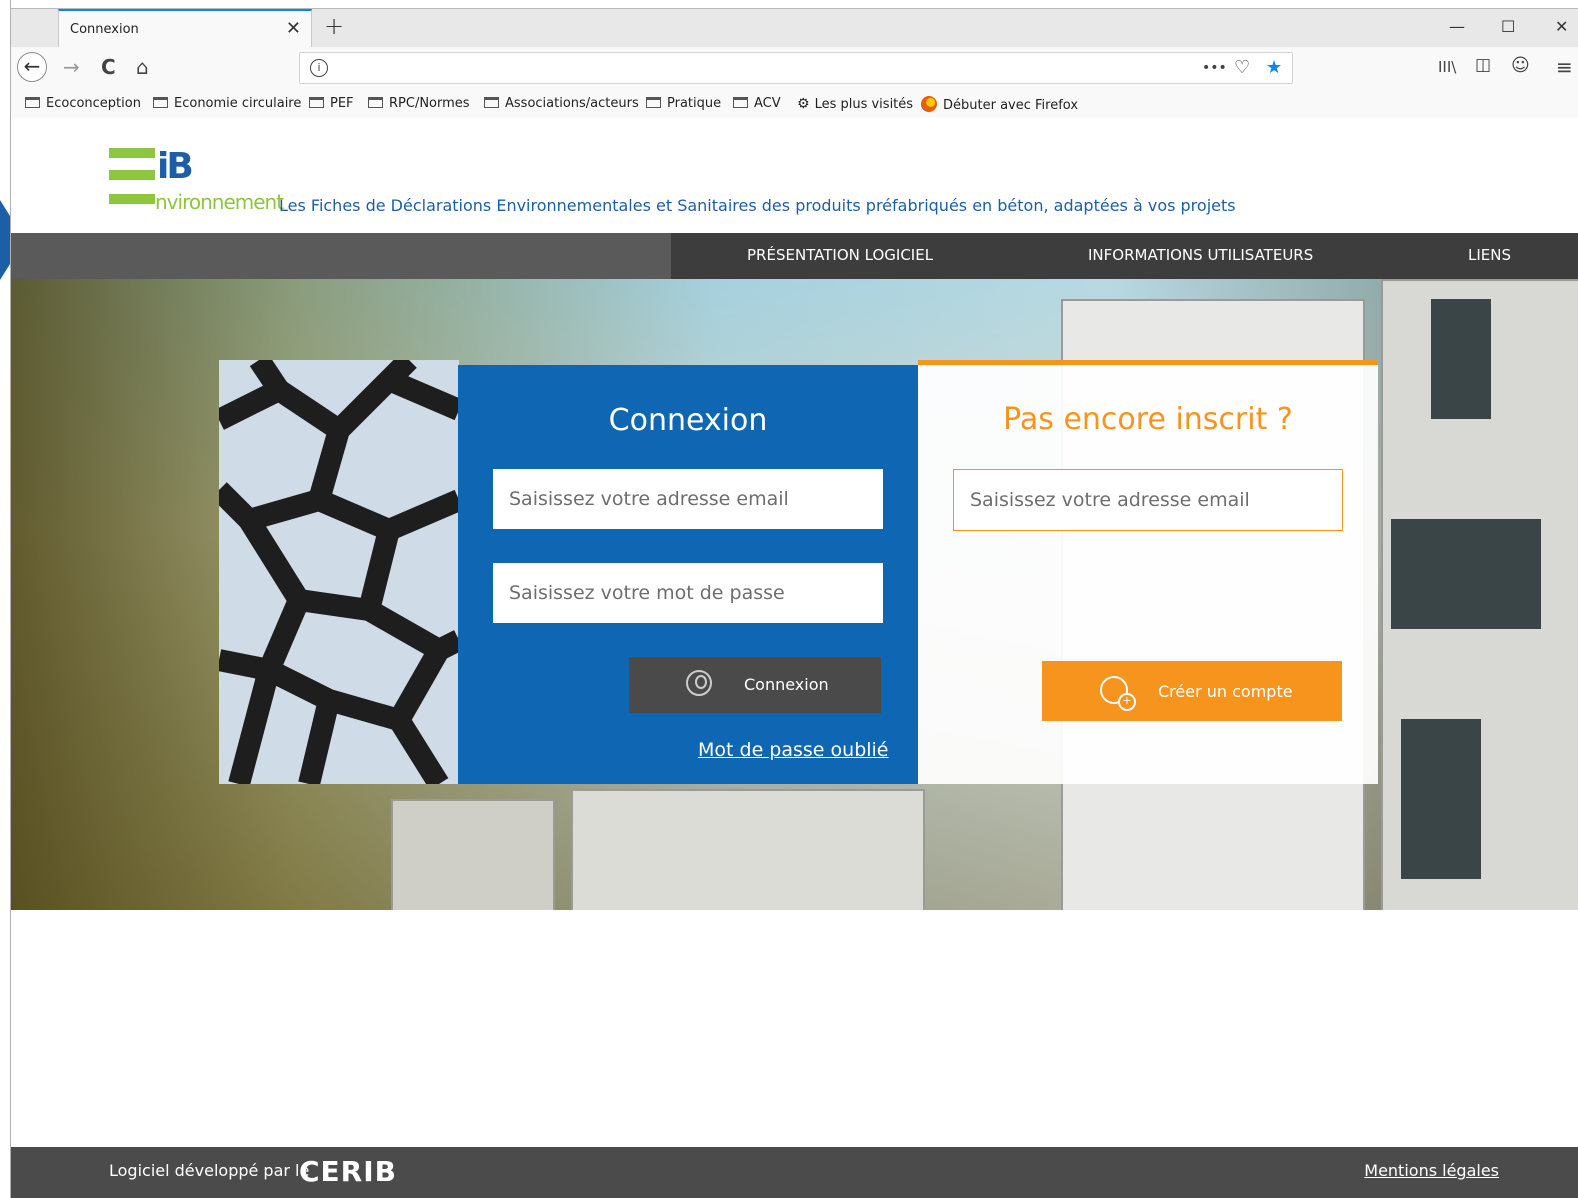 The image size is (1578, 1198). I want to click on close-tab-icon: ✕, so click(293, 28).